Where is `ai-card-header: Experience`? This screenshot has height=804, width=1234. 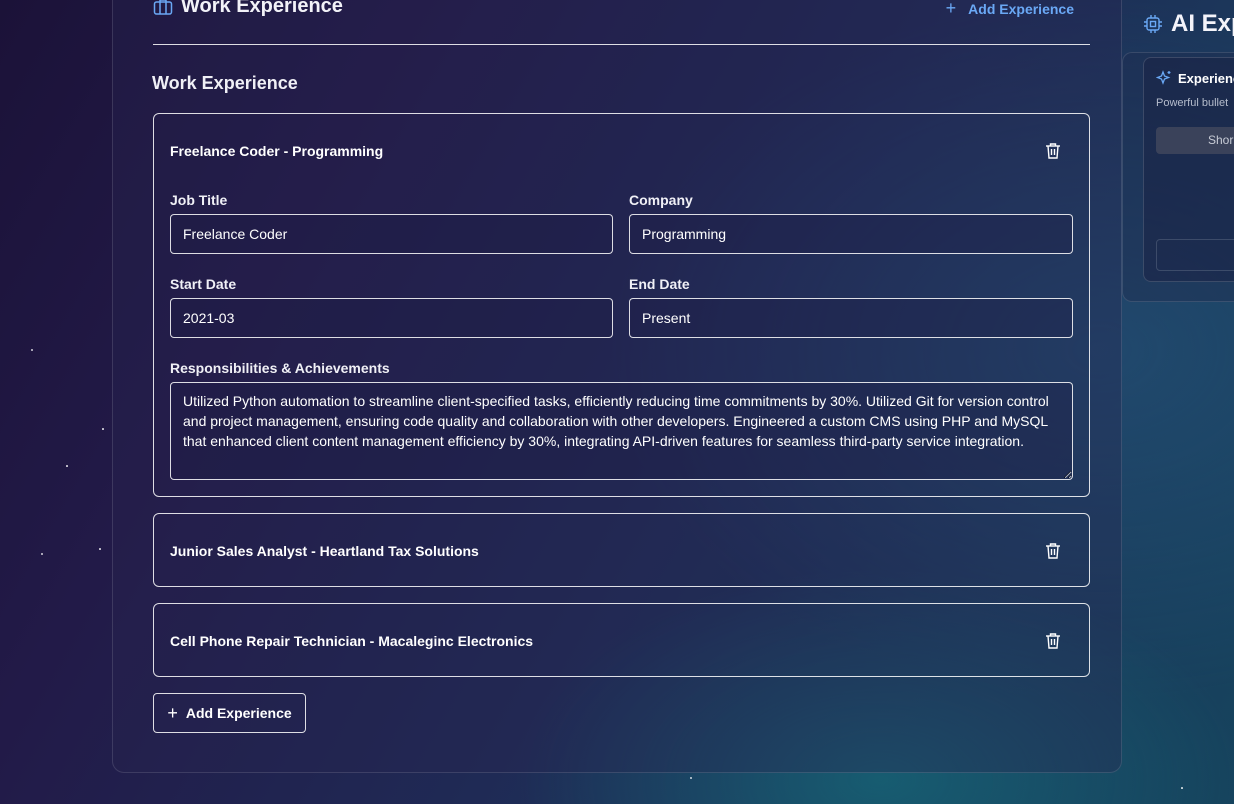
ai-card-header: Experience is located at coordinates (1195, 78).